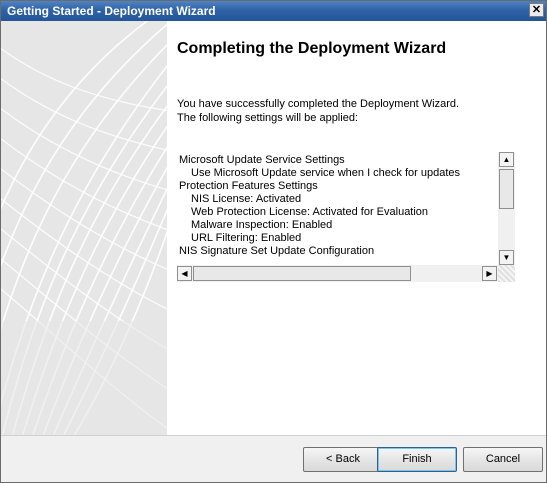  I want to click on scroll-right-button: ▶, so click(489, 273).